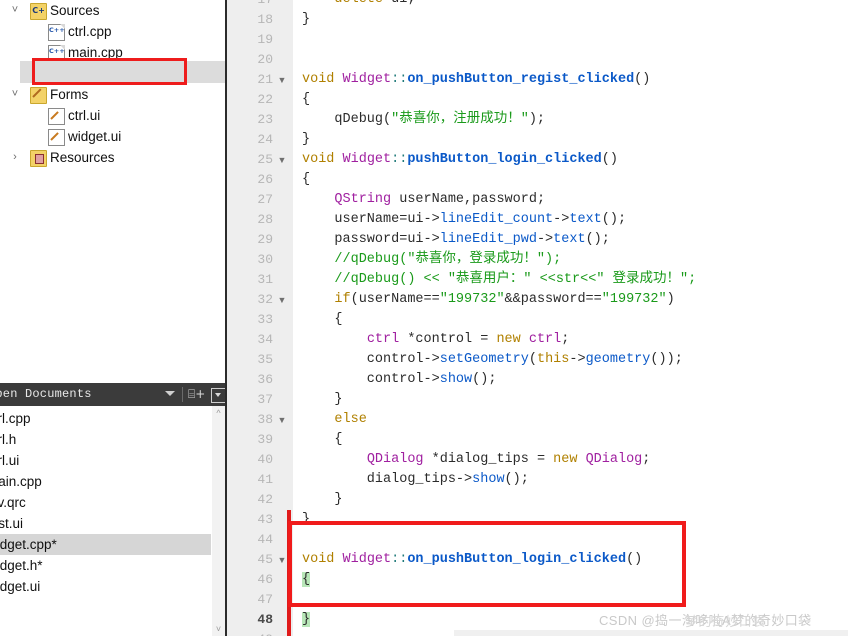 The width and height of the screenshot is (848, 636). I want to click on open-documents-scrollbar: ^ ˅, so click(218, 521).